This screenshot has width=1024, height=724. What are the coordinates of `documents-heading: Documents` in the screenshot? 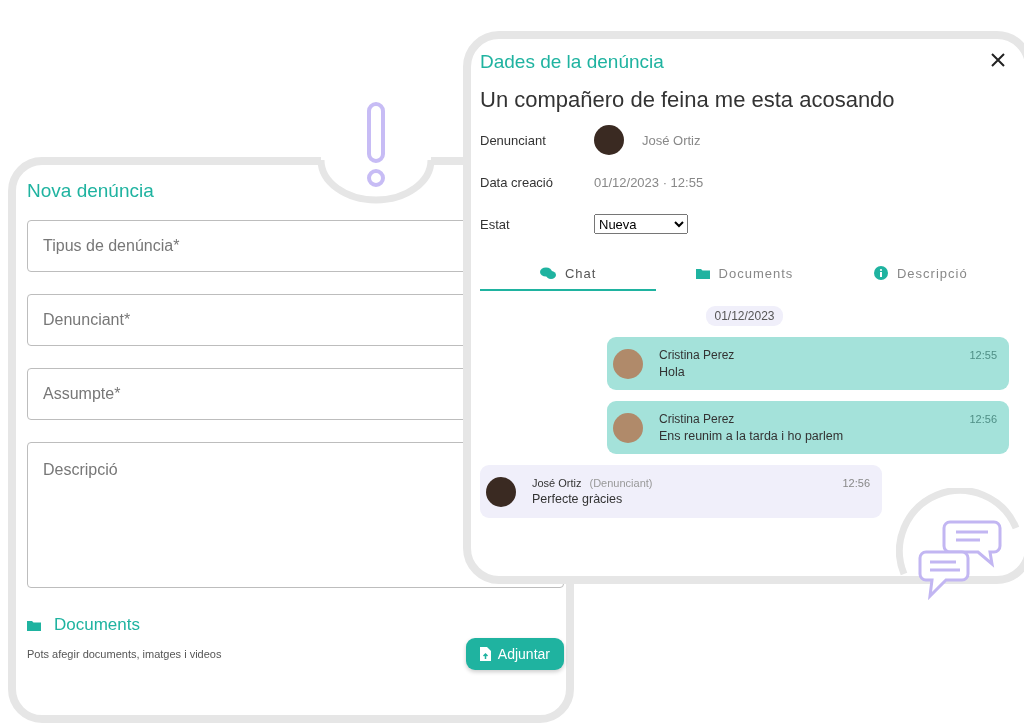 It's located at (97, 625).